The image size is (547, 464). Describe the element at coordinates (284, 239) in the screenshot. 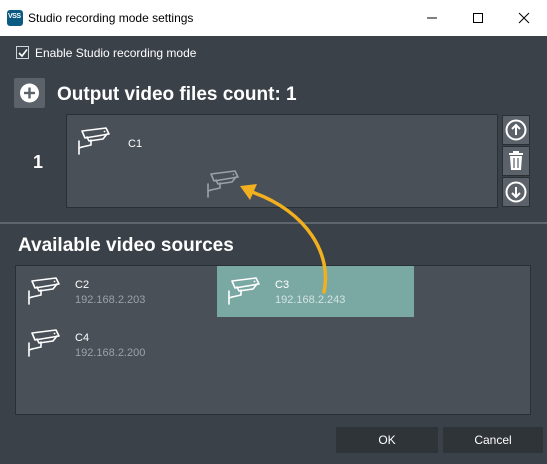

I see `drag-arrow-icon` at that location.